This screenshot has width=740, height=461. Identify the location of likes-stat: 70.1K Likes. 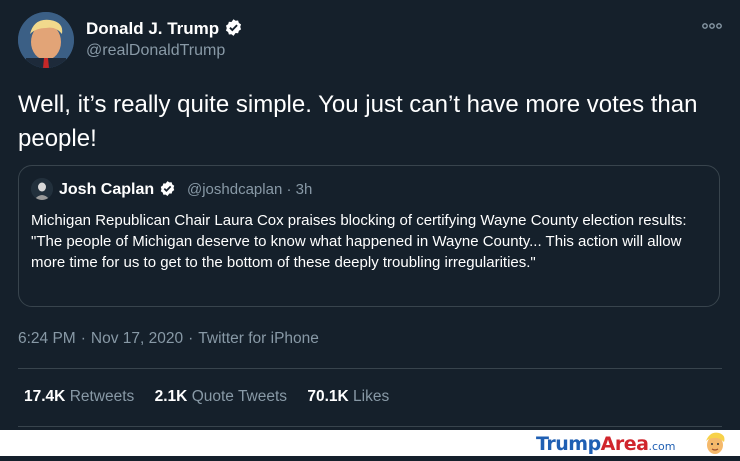
(348, 396).